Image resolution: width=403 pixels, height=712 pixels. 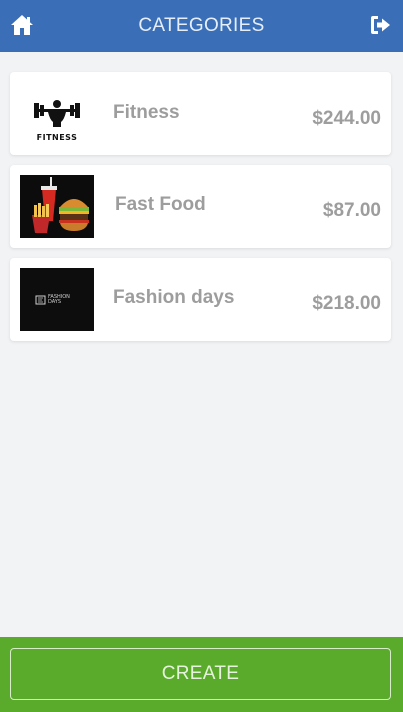 I want to click on footer-bar: CREATE, so click(x=201, y=674).